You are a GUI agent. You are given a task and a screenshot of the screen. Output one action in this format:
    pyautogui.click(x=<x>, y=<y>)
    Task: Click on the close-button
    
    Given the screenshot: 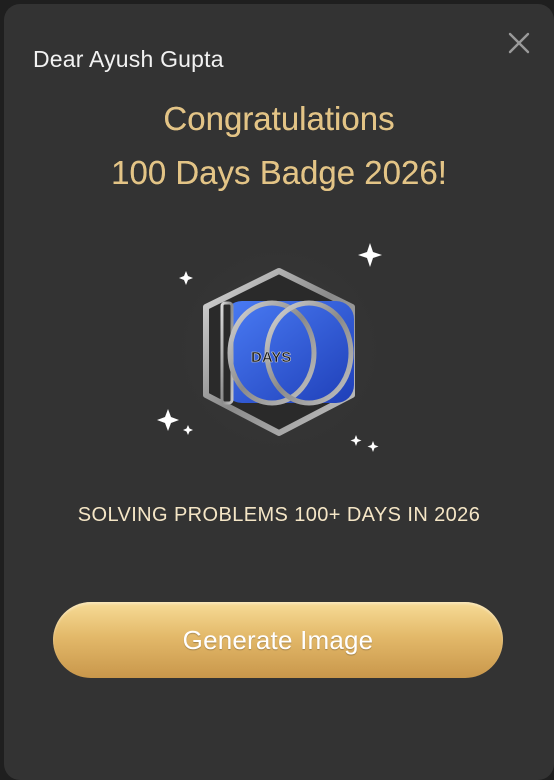 What is the action you would take?
    pyautogui.click(x=519, y=43)
    